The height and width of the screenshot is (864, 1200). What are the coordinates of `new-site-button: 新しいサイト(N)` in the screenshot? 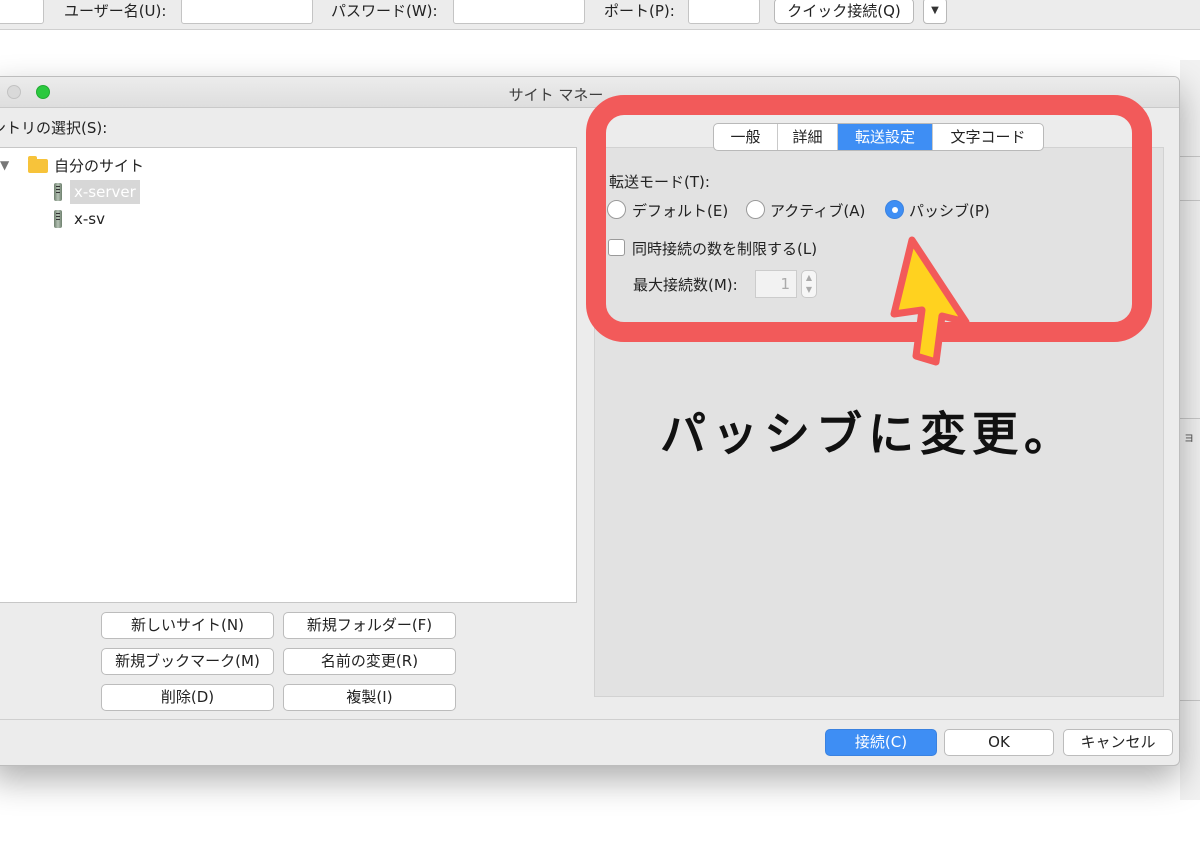 It's located at (187, 625).